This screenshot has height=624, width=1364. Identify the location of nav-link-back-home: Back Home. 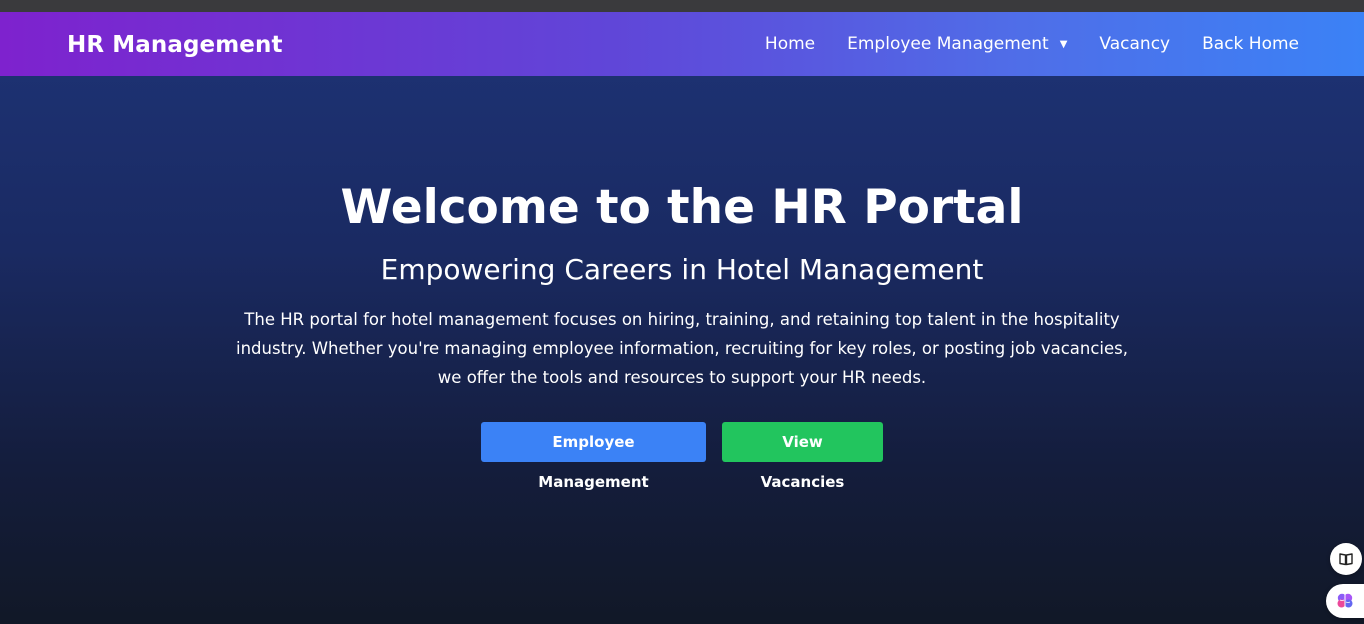
(1250, 44).